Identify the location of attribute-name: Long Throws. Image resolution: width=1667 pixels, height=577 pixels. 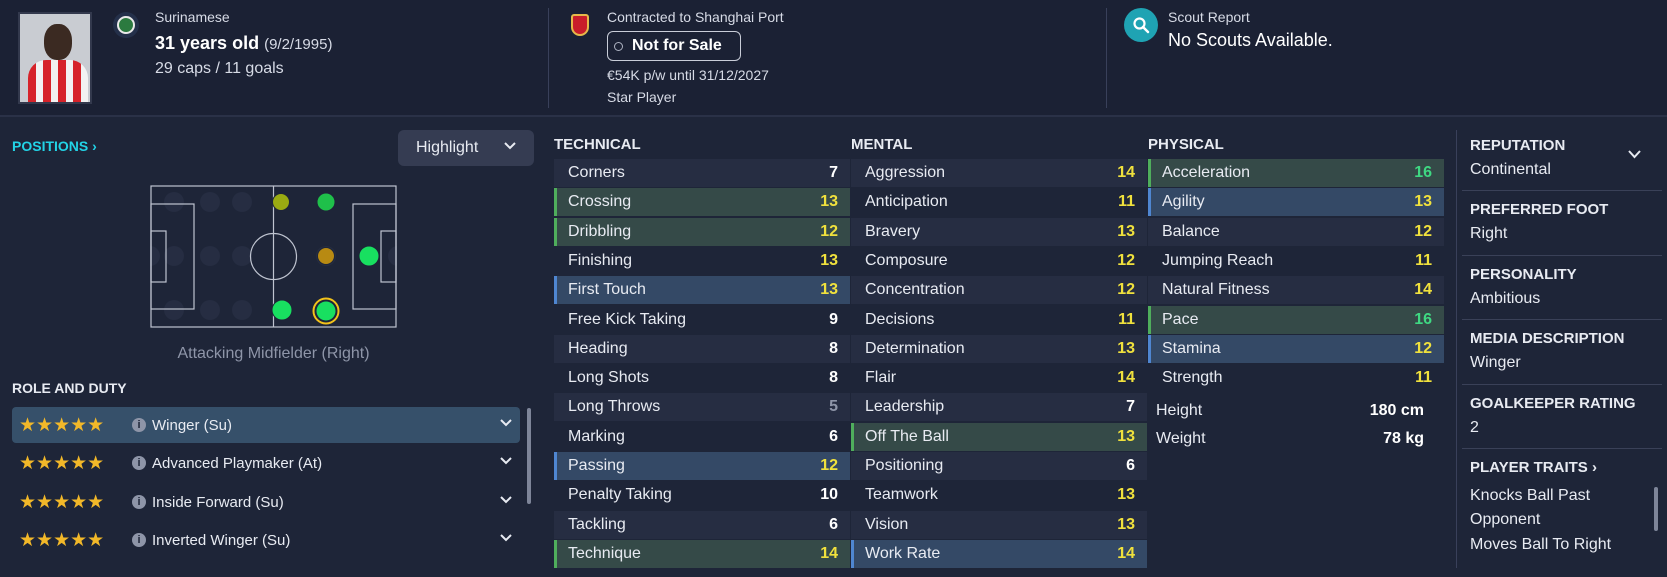
(614, 406).